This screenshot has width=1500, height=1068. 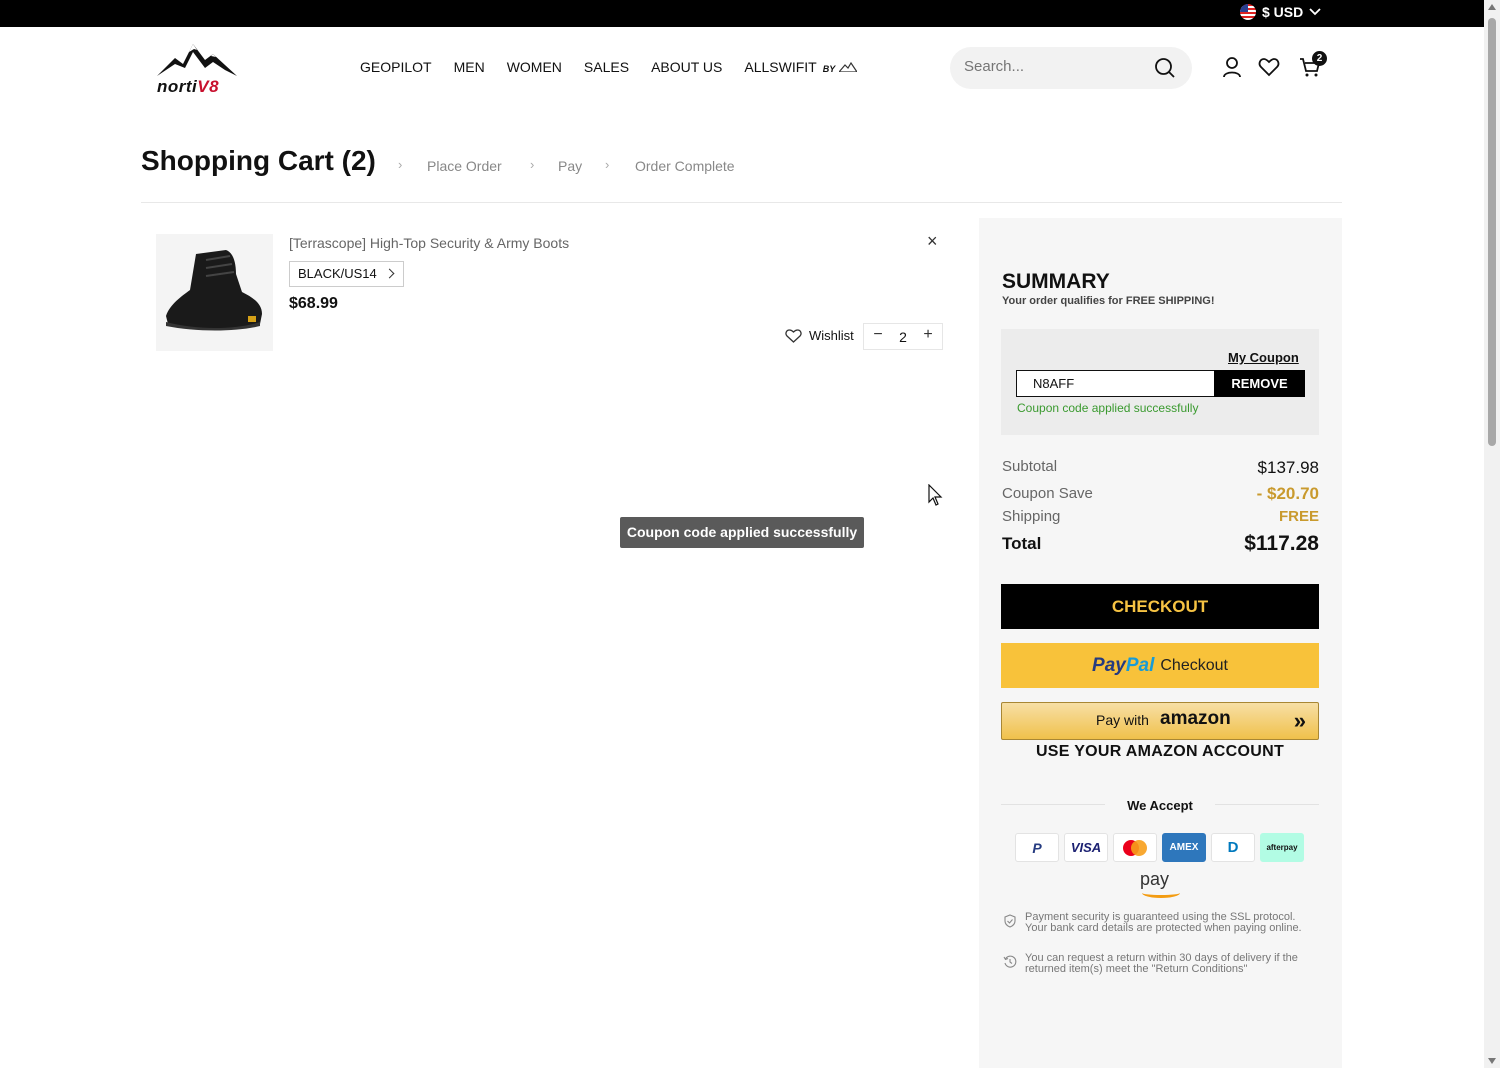 I want to click on amazon-account-caption: USE YOUR AMAZON ACCOUNT, so click(x=1160, y=751).